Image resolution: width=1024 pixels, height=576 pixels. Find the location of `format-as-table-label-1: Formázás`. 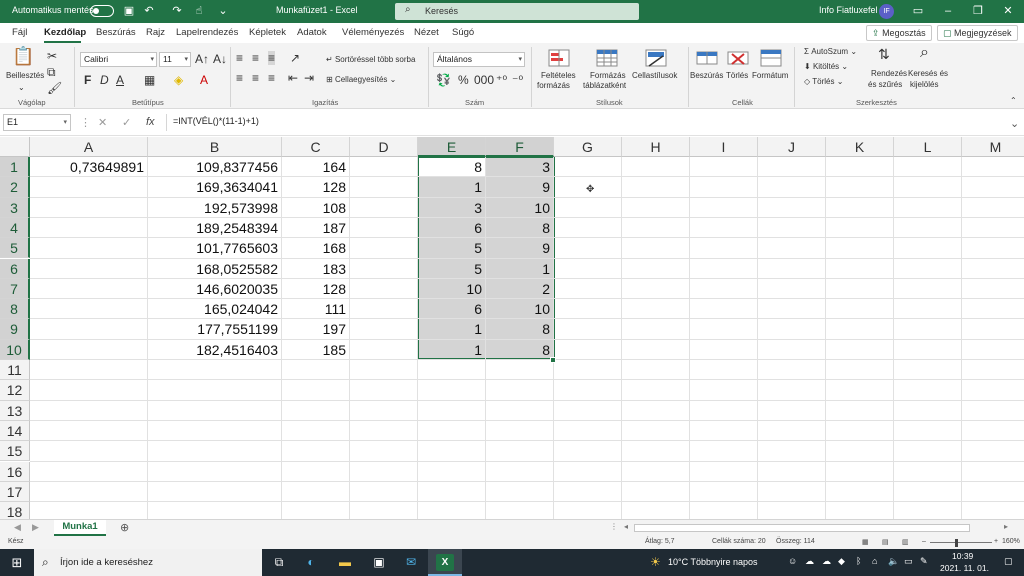

format-as-table-label-1: Formázás is located at coordinates (608, 76).